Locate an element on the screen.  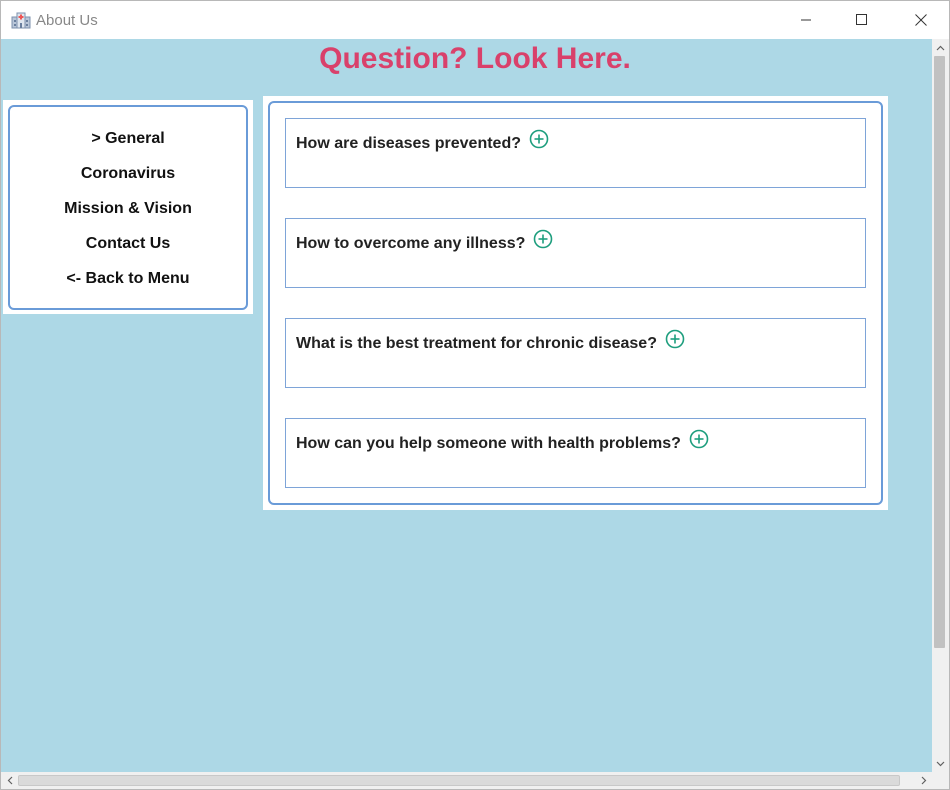
scroll-down-arrow-icon is located at coordinates (940, 763).